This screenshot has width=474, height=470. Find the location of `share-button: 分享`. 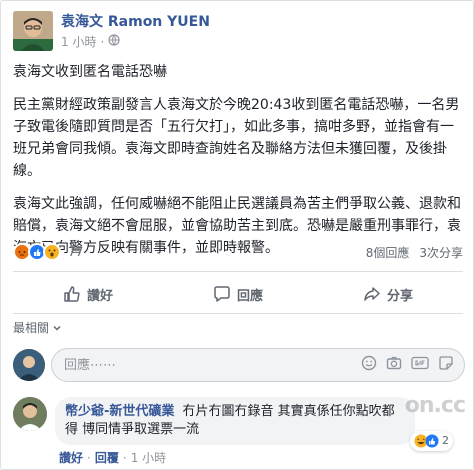

share-button: 分享 is located at coordinates (388, 294).